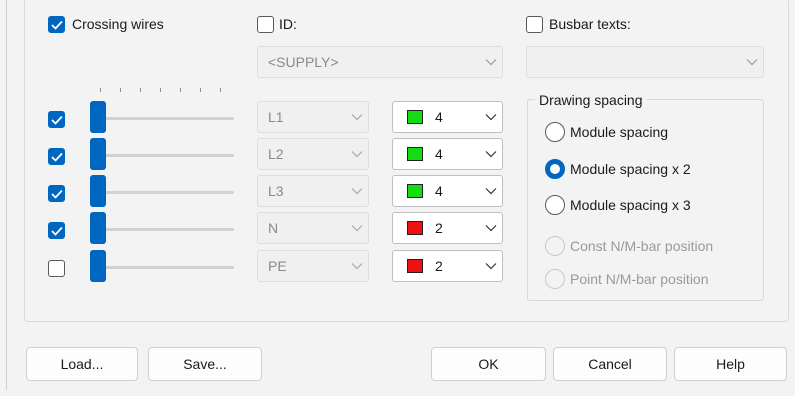 The width and height of the screenshot is (795, 396). Describe the element at coordinates (273, 228) in the screenshot. I see `row-phase-value: N` at that location.